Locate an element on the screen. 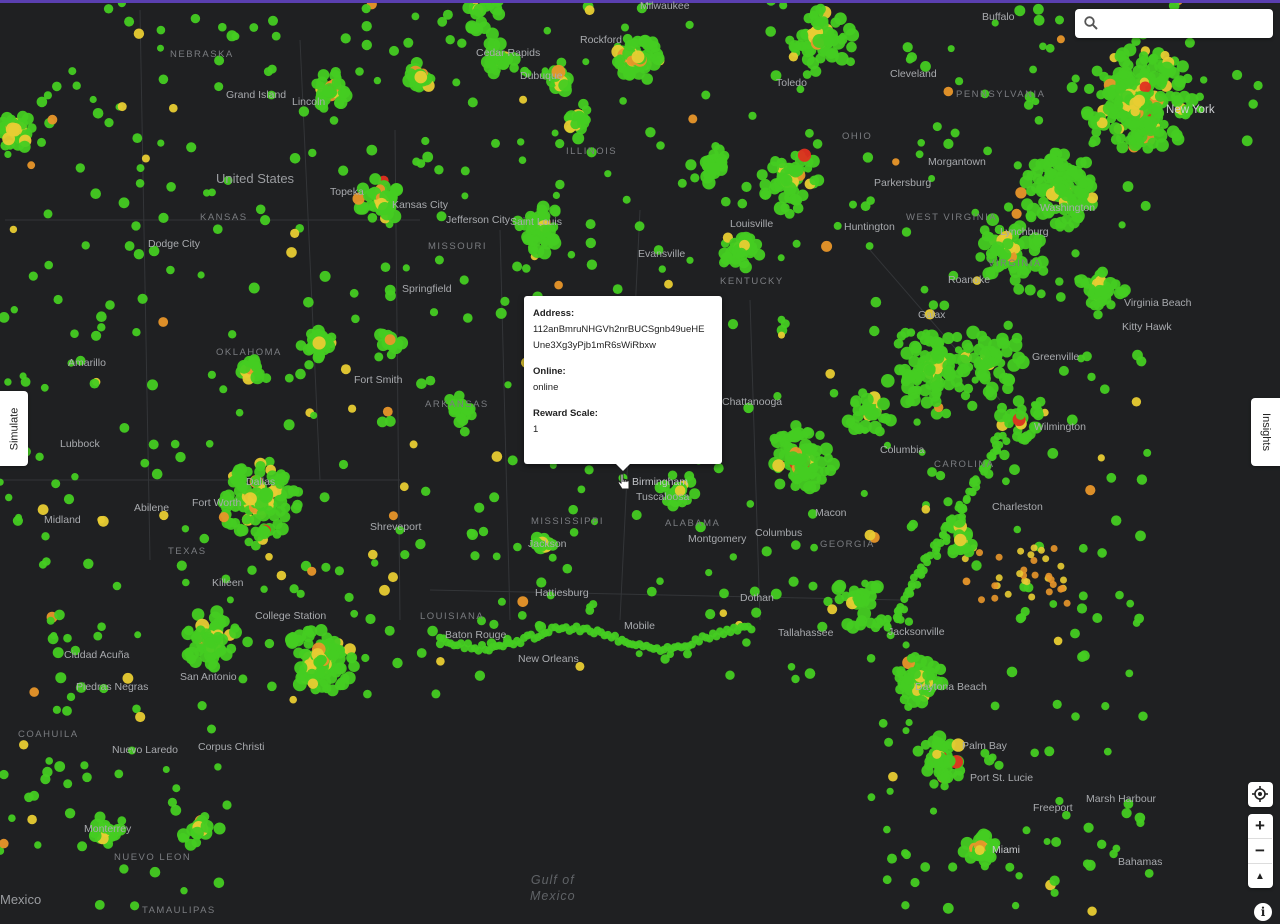  state-label: ILLINOIS is located at coordinates (592, 151).